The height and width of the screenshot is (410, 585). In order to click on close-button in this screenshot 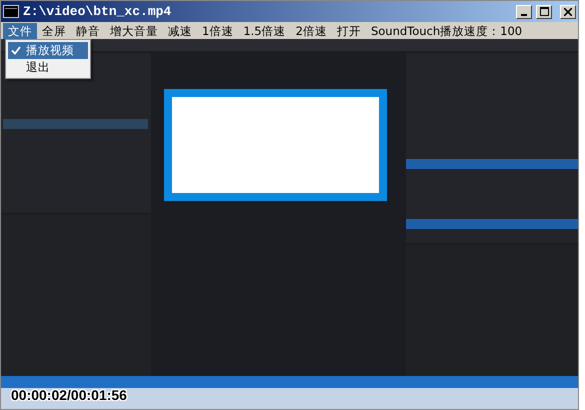, I will do `click(568, 11)`.